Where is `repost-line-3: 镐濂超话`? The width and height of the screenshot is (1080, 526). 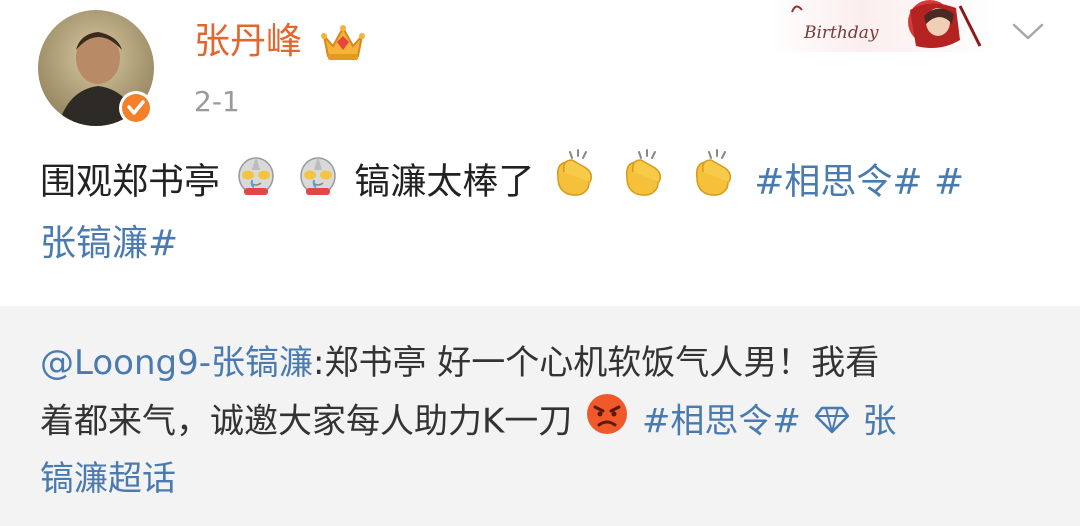
repost-line-3: 镐濂超话 is located at coordinates (545, 479).